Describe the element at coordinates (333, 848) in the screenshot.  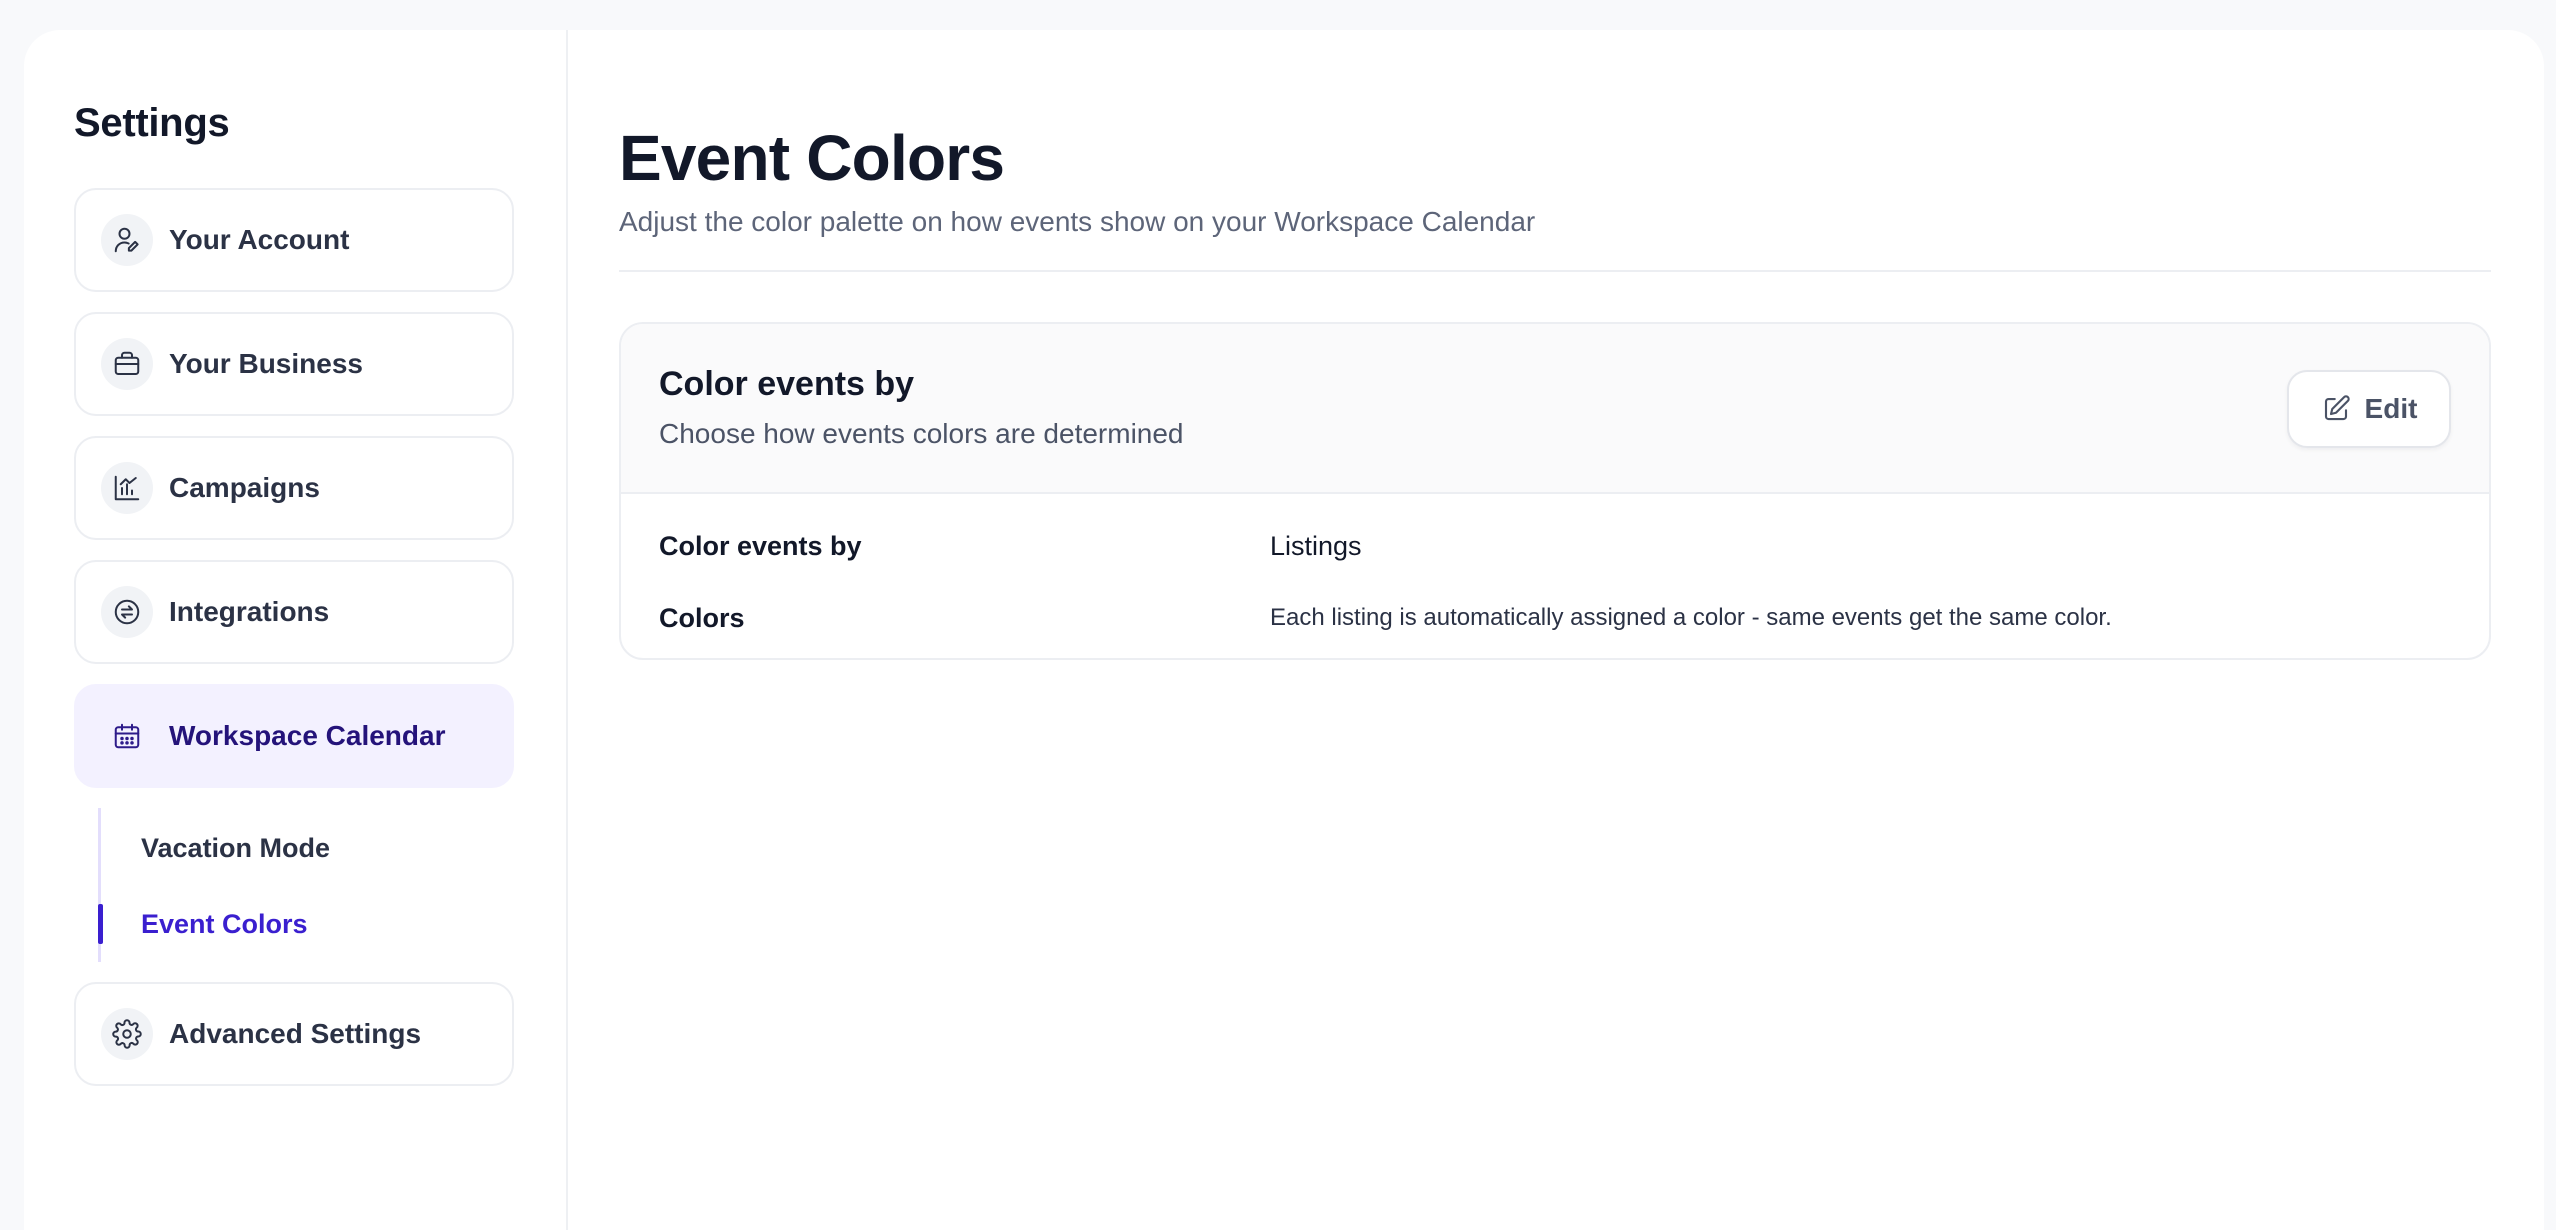
I see `subnav-item-vacation-mode: Vacation Mode` at that location.